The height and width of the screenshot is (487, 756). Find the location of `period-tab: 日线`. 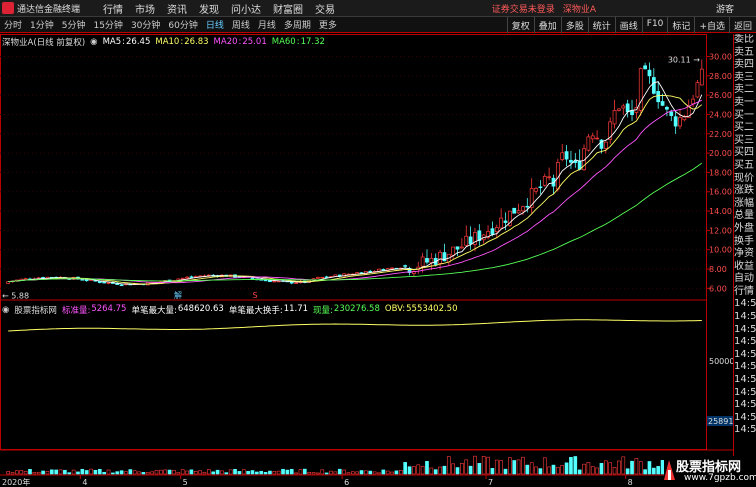

period-tab: 日线 is located at coordinates (215, 24).